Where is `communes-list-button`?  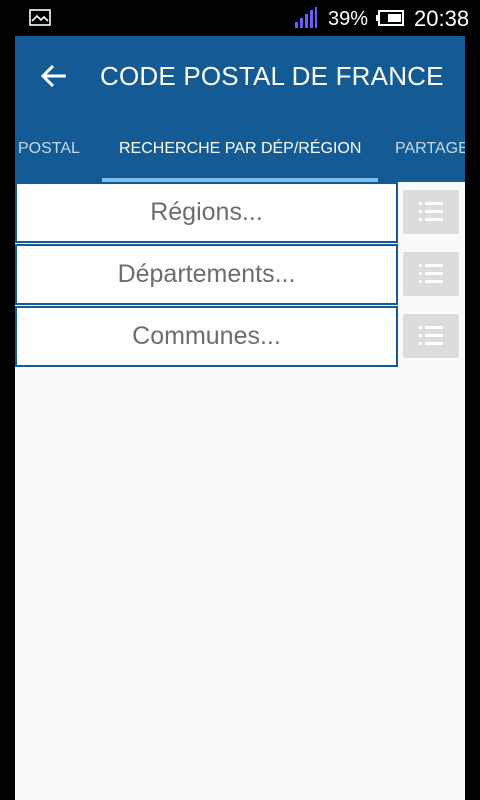
communes-list-button is located at coordinates (431, 336).